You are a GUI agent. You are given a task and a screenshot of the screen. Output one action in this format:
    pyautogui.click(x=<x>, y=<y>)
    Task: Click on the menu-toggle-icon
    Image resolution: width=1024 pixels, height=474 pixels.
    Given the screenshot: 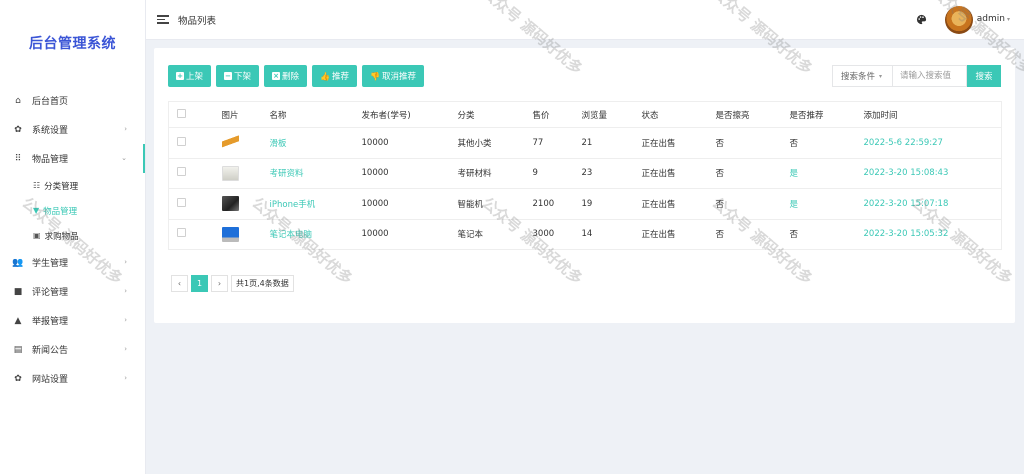 What is the action you would take?
    pyautogui.click(x=163, y=19)
    